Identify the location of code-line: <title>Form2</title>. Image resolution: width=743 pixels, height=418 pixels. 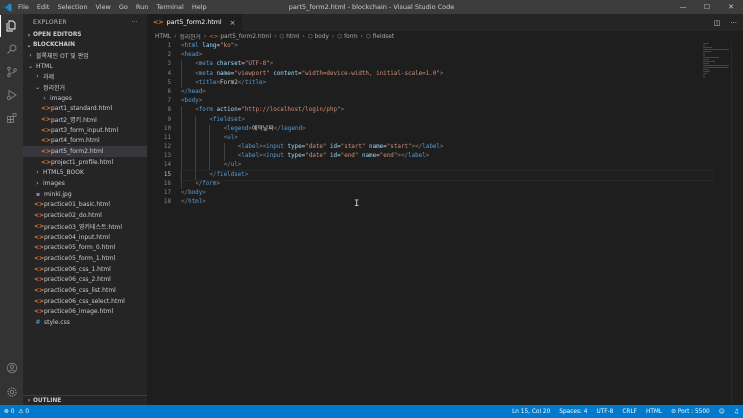
(447, 83).